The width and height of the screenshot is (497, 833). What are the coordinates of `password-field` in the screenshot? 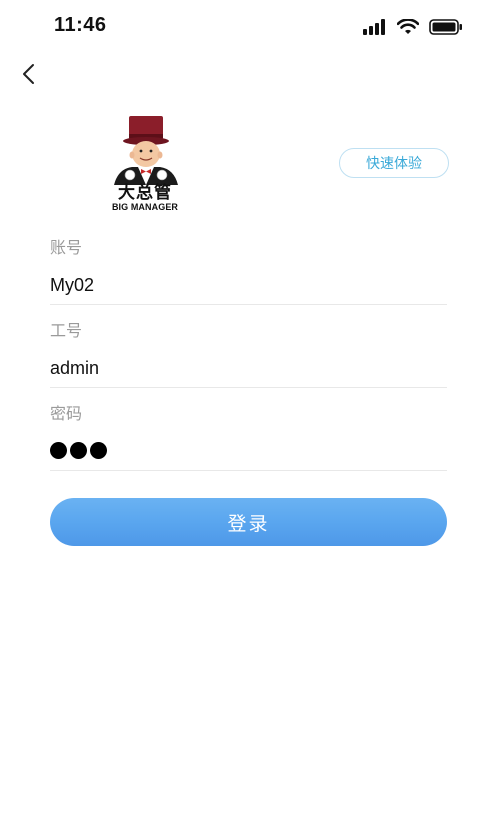 It's located at (78, 450).